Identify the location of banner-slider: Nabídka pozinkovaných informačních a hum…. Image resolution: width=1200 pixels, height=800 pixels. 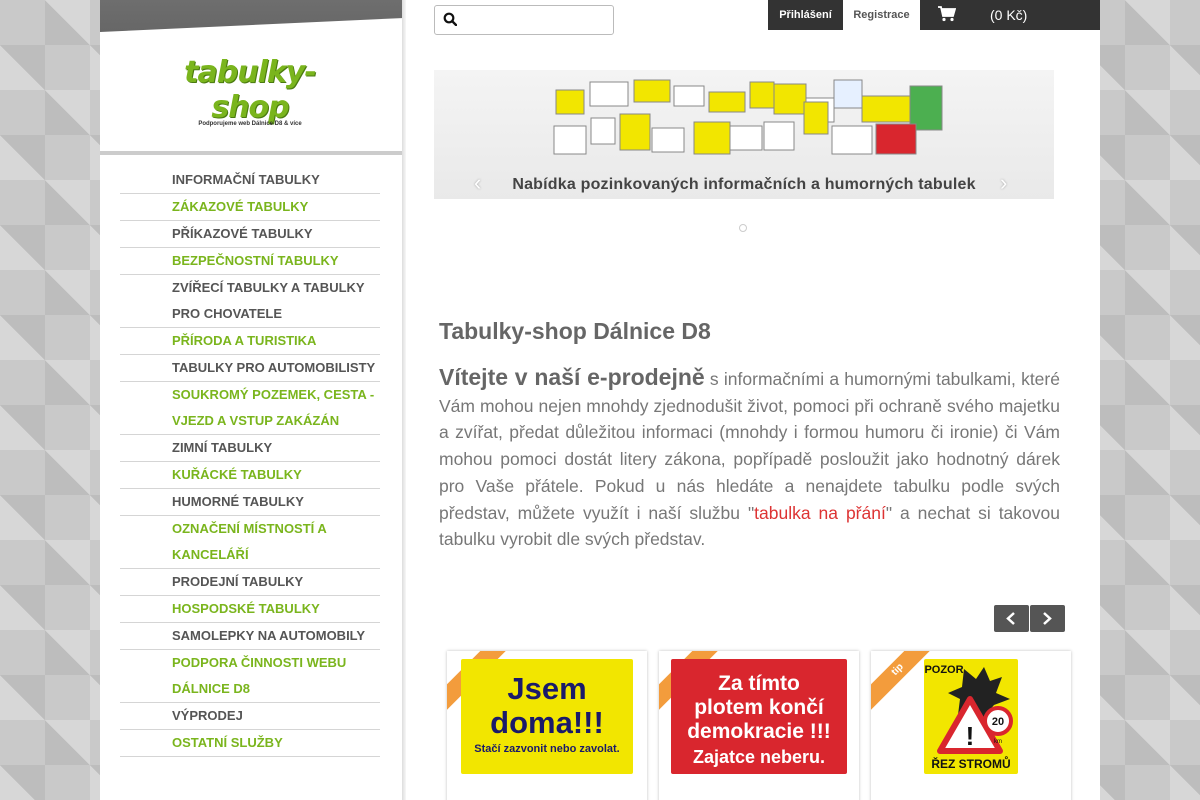
(744, 134).